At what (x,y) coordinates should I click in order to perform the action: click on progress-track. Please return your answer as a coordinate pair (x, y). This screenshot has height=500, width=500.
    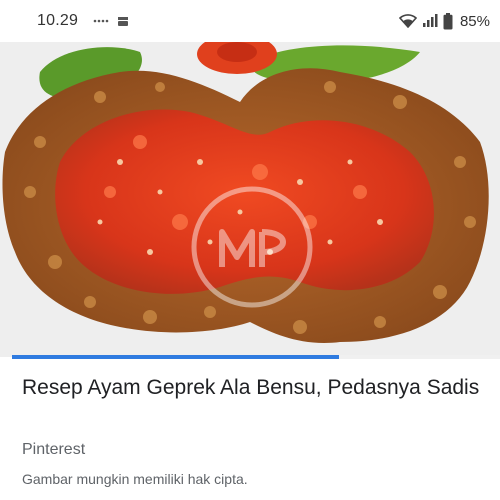
    Looking at the image, I should click on (256, 357).